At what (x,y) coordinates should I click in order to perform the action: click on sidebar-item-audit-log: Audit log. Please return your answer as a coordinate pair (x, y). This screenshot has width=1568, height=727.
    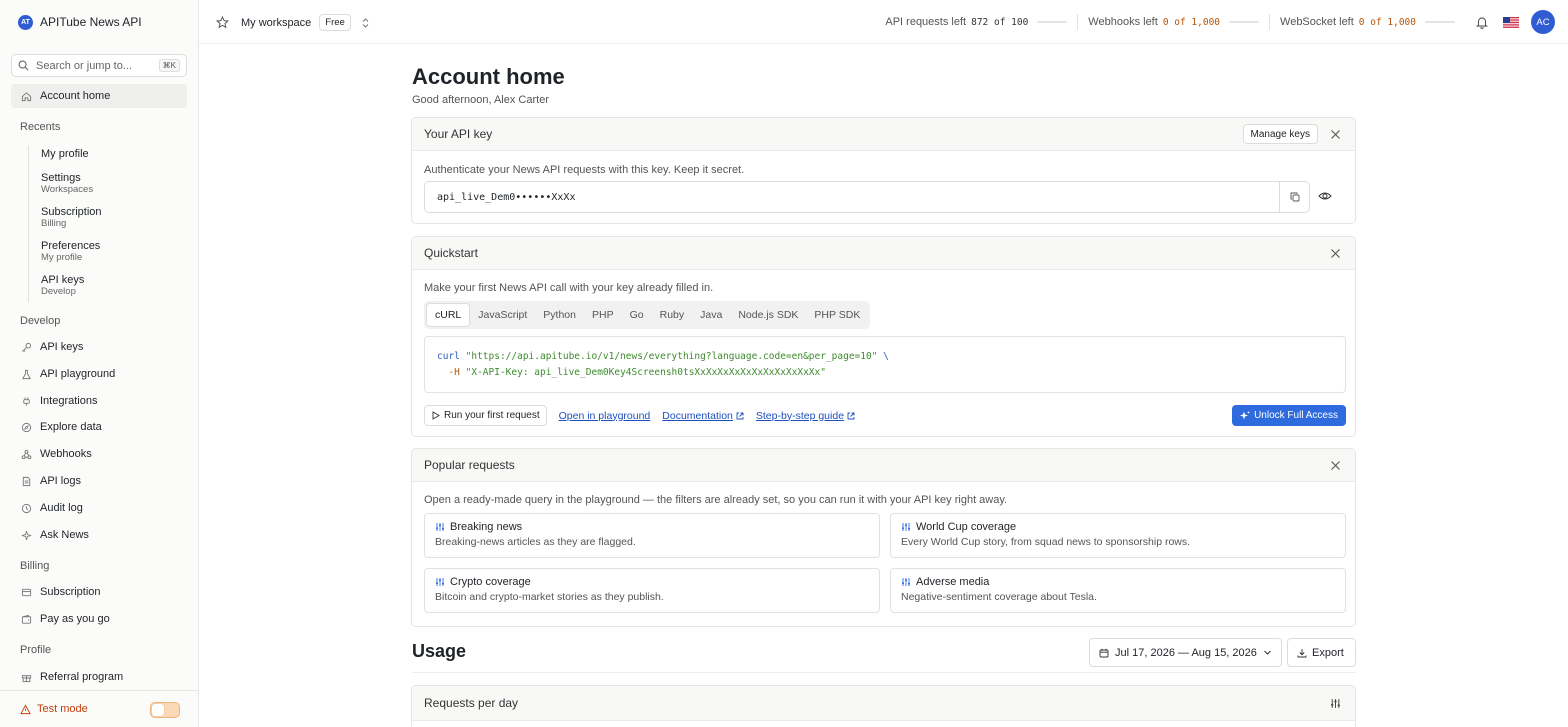
    Looking at the image, I should click on (99, 508).